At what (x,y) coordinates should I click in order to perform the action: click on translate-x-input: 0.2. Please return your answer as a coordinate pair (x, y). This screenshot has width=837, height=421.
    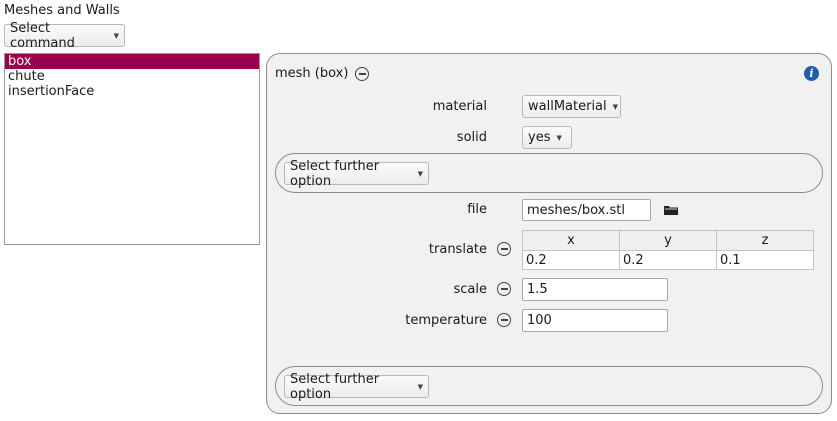
    Looking at the image, I should click on (571, 260).